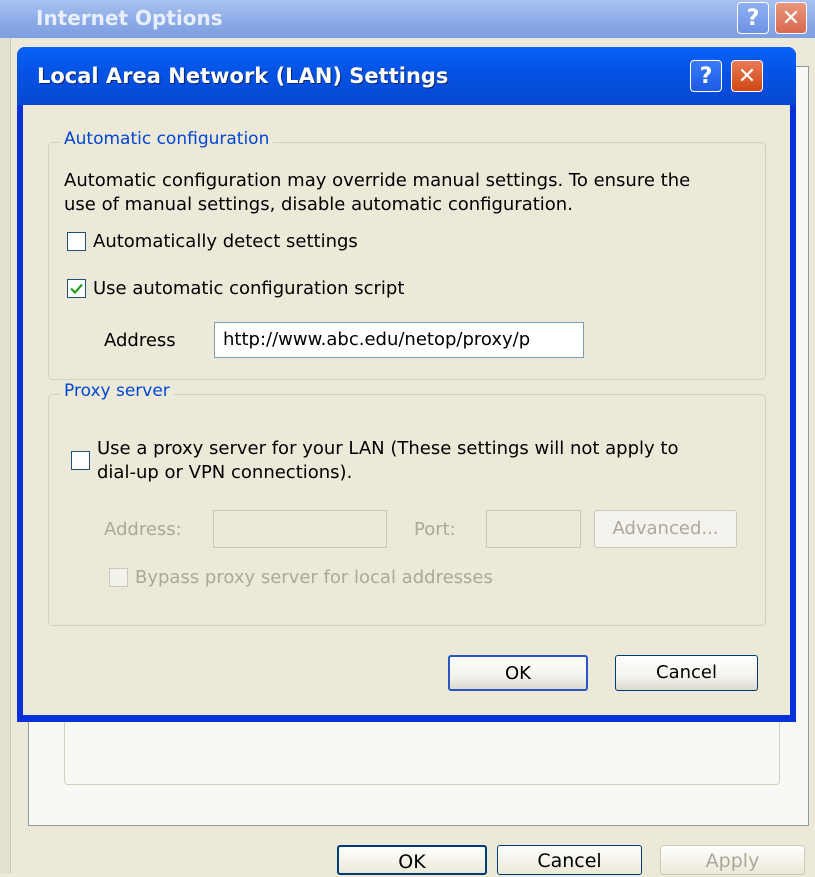 The width and height of the screenshot is (815, 877). Describe the element at coordinates (314, 577) in the screenshot. I see `checkbox-label: Bypass proxy server for local addresses` at that location.